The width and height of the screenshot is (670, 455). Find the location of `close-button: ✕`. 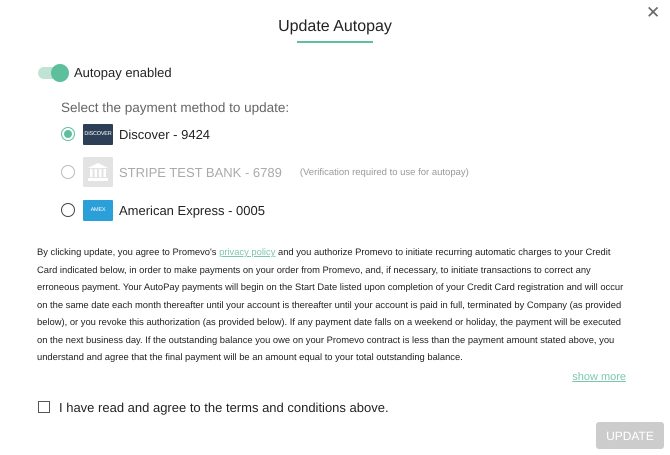

close-button: ✕ is located at coordinates (653, 12).